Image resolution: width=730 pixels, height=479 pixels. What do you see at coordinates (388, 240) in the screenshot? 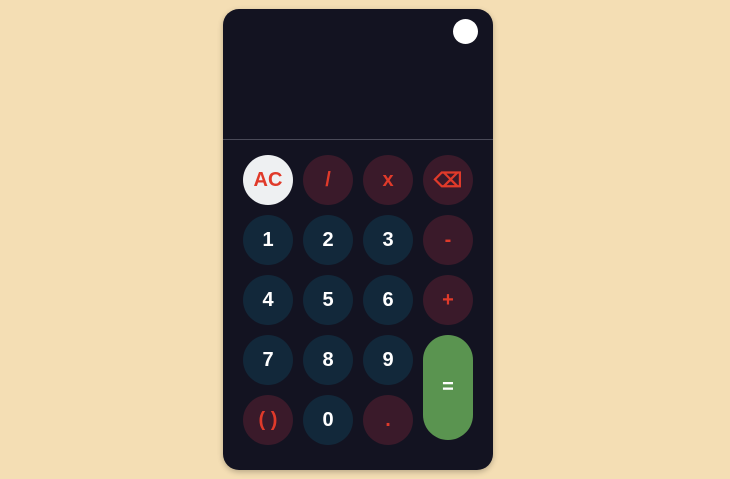
I see `digit-3-button: 3` at bounding box center [388, 240].